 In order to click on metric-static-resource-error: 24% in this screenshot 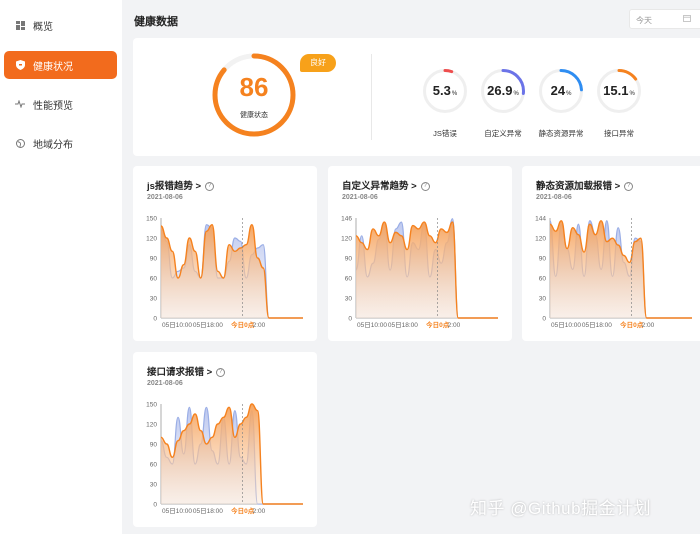, I will do `click(561, 91)`.